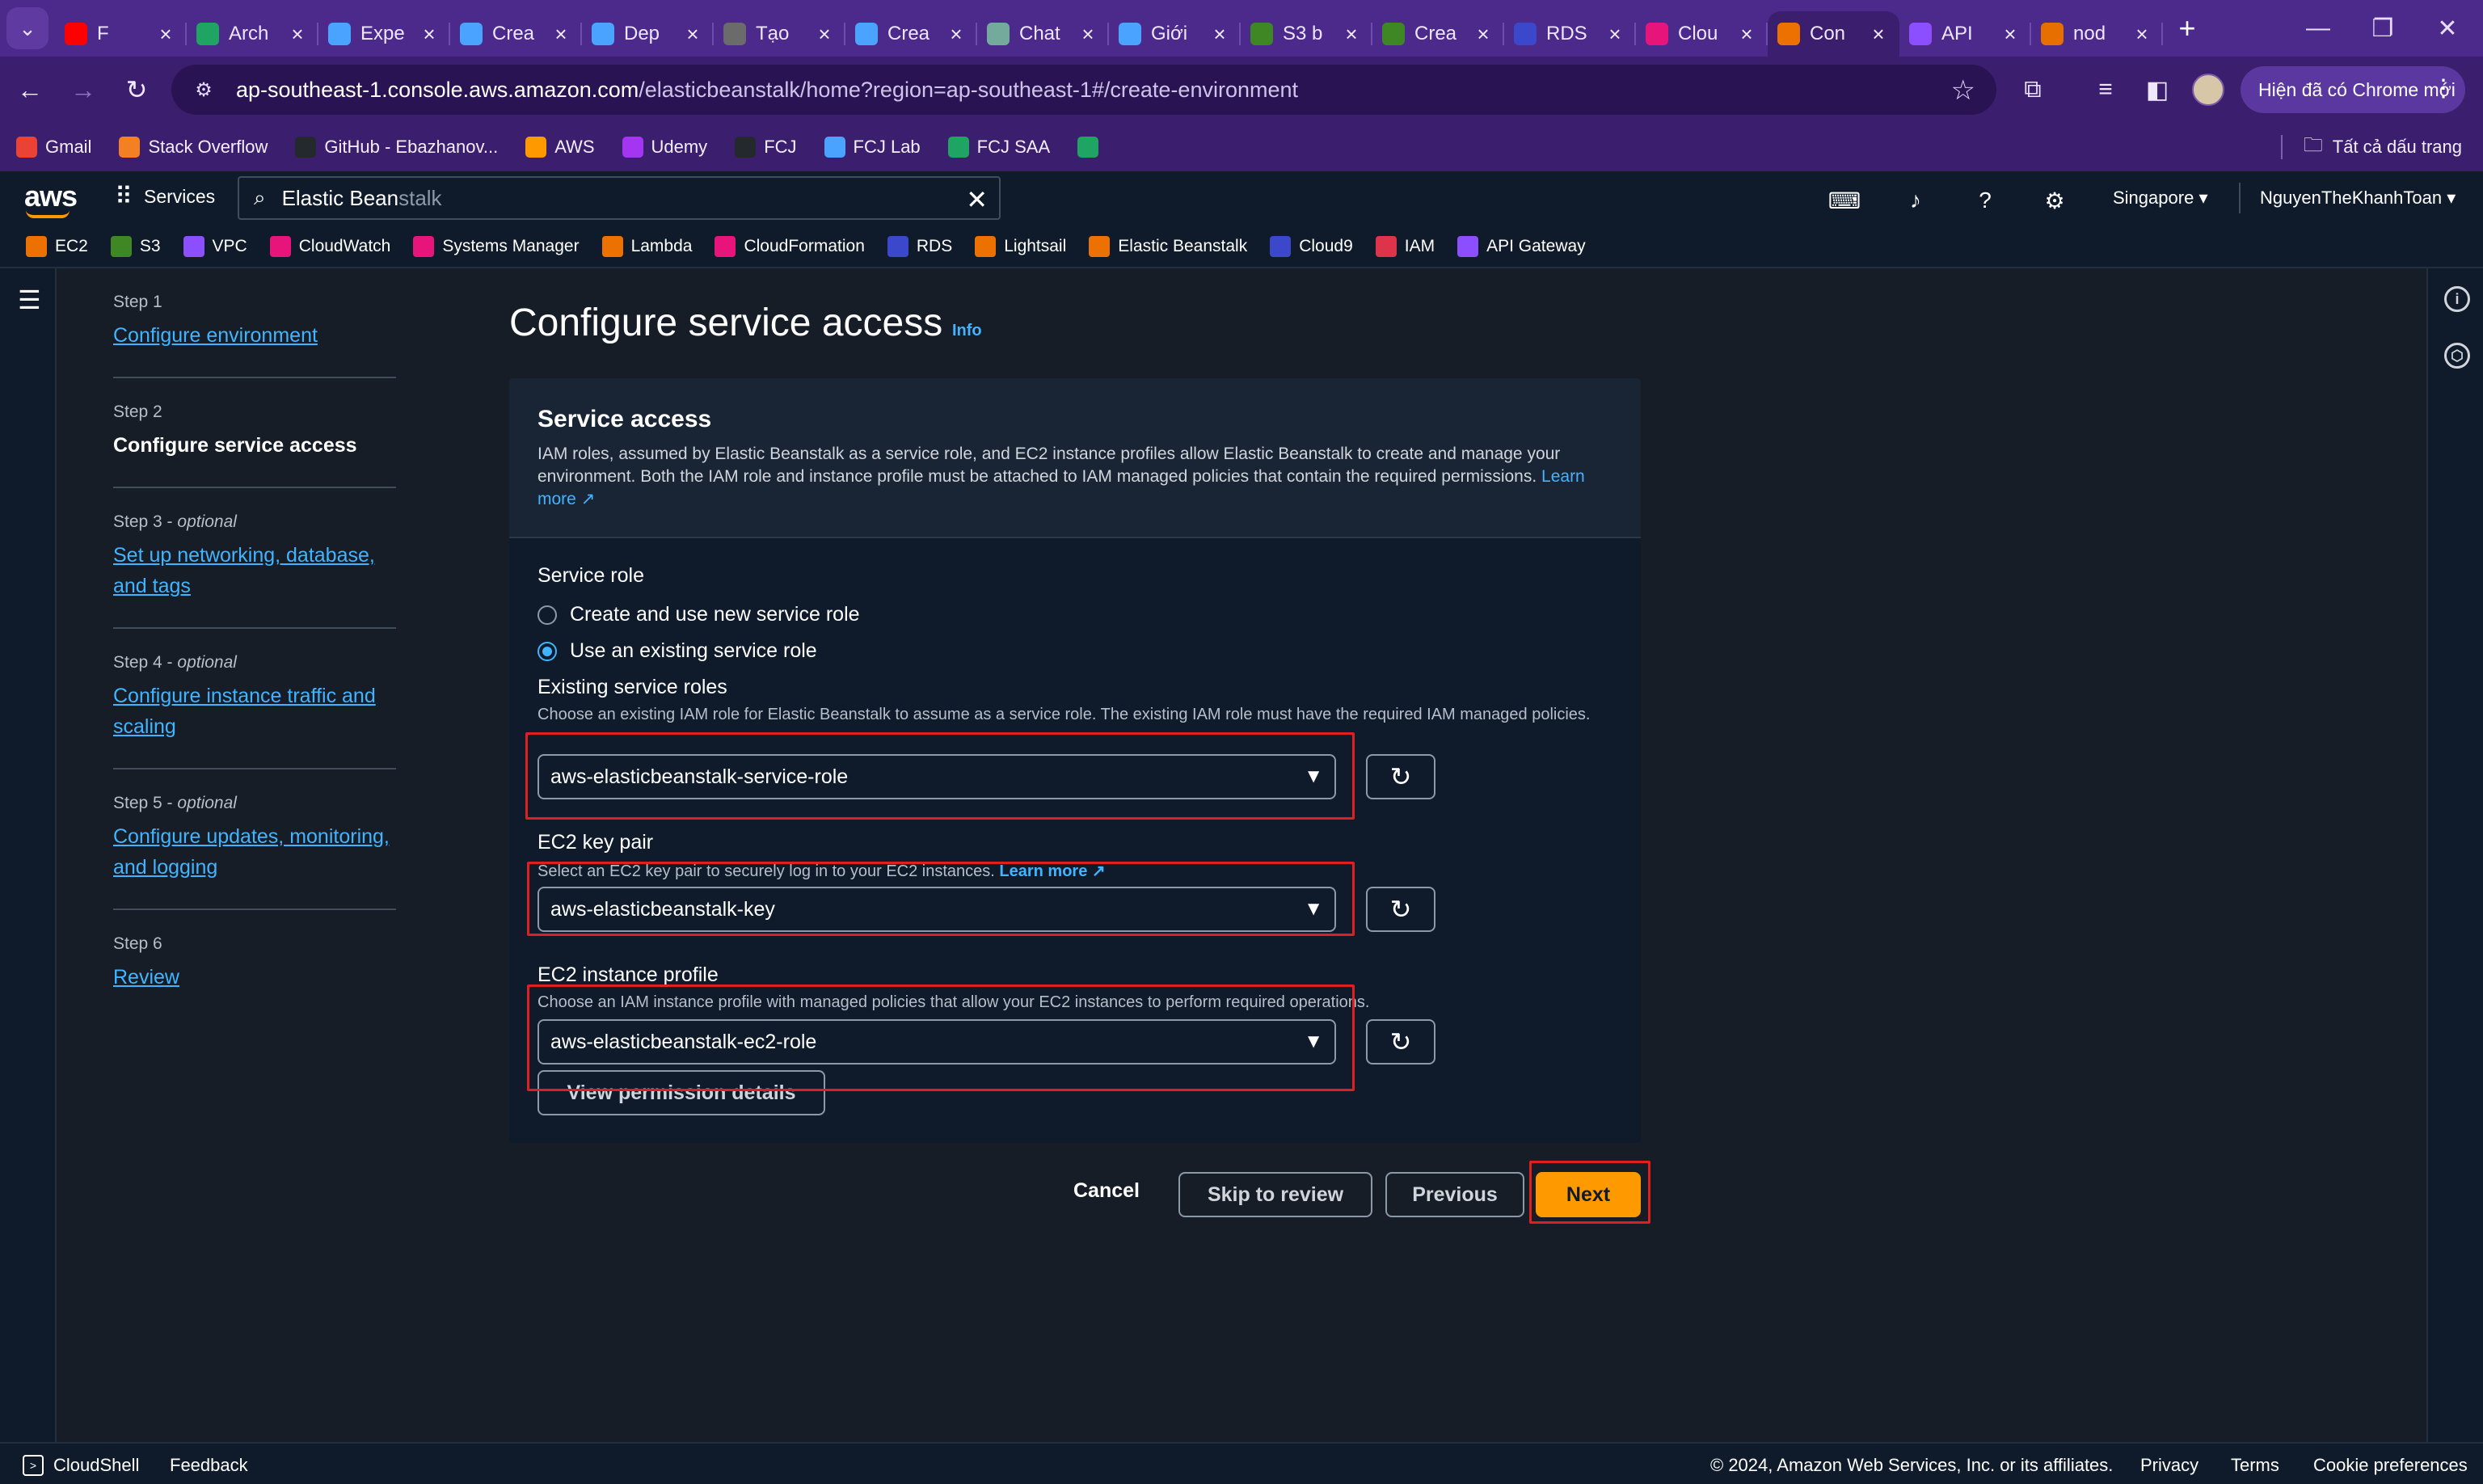 The width and height of the screenshot is (2483, 1484). What do you see at coordinates (872, 147) in the screenshot?
I see `bookmark-item: FCJ Lab` at bounding box center [872, 147].